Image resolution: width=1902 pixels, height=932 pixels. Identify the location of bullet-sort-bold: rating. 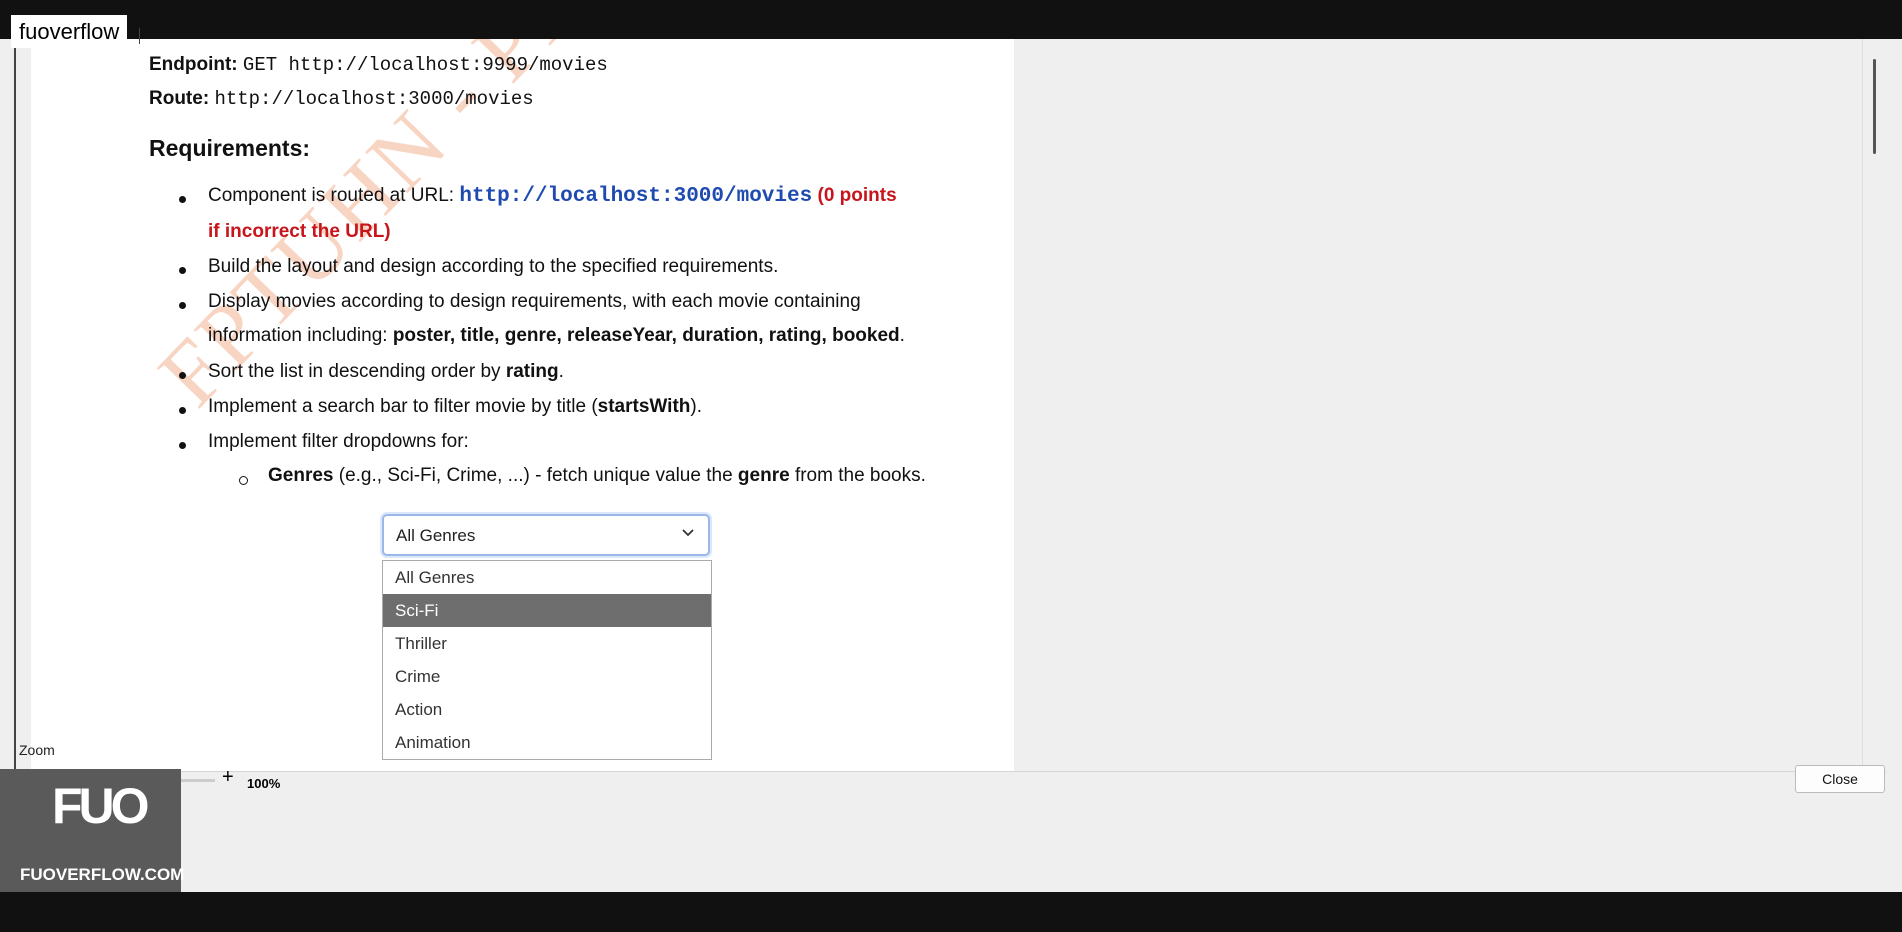
(532, 371).